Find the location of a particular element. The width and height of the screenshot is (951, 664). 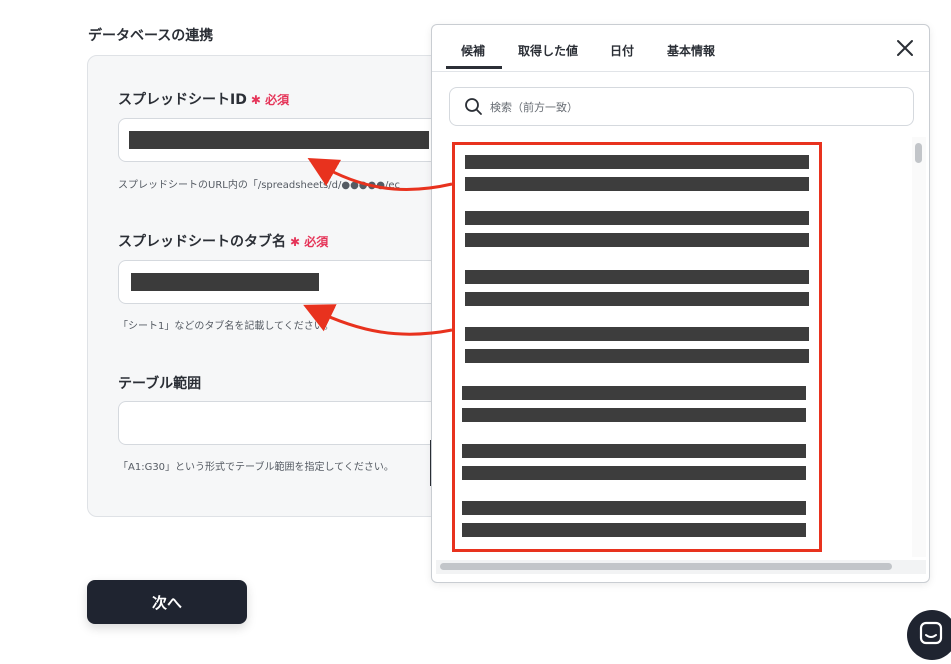

field-label-text: スプレッドシートのタブ名 is located at coordinates (202, 242).